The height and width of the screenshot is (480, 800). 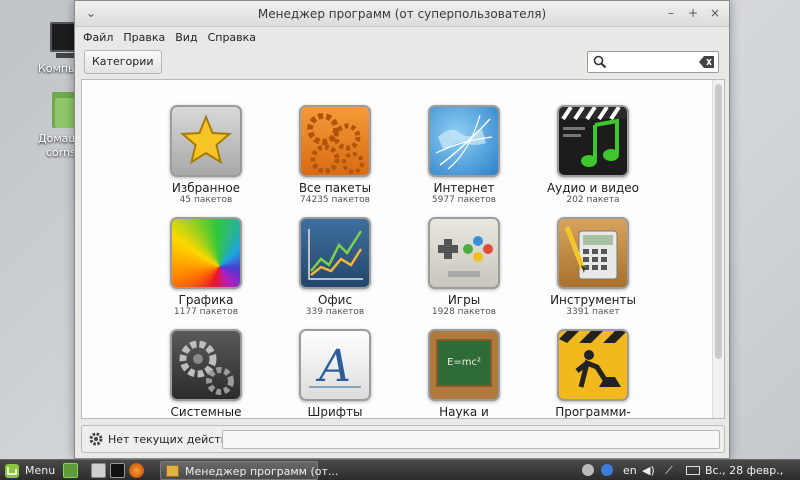 What do you see at coordinates (653, 62) in the screenshot?
I see `search-input` at bounding box center [653, 62].